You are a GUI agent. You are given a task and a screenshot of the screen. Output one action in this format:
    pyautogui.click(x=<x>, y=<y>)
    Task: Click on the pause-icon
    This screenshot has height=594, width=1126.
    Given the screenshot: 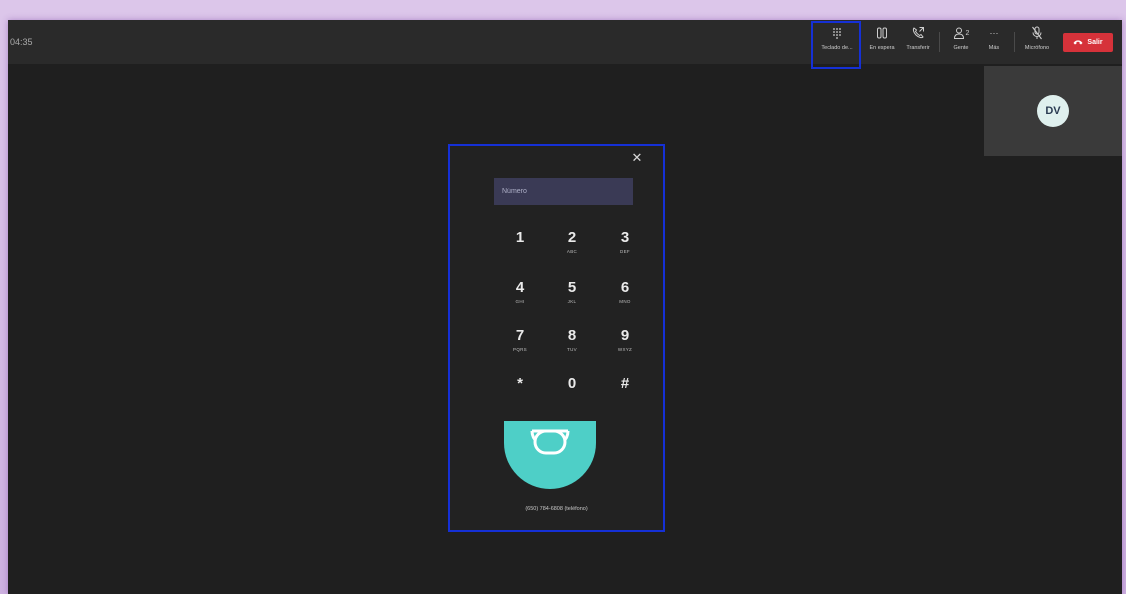 What is the action you would take?
    pyautogui.click(x=882, y=33)
    